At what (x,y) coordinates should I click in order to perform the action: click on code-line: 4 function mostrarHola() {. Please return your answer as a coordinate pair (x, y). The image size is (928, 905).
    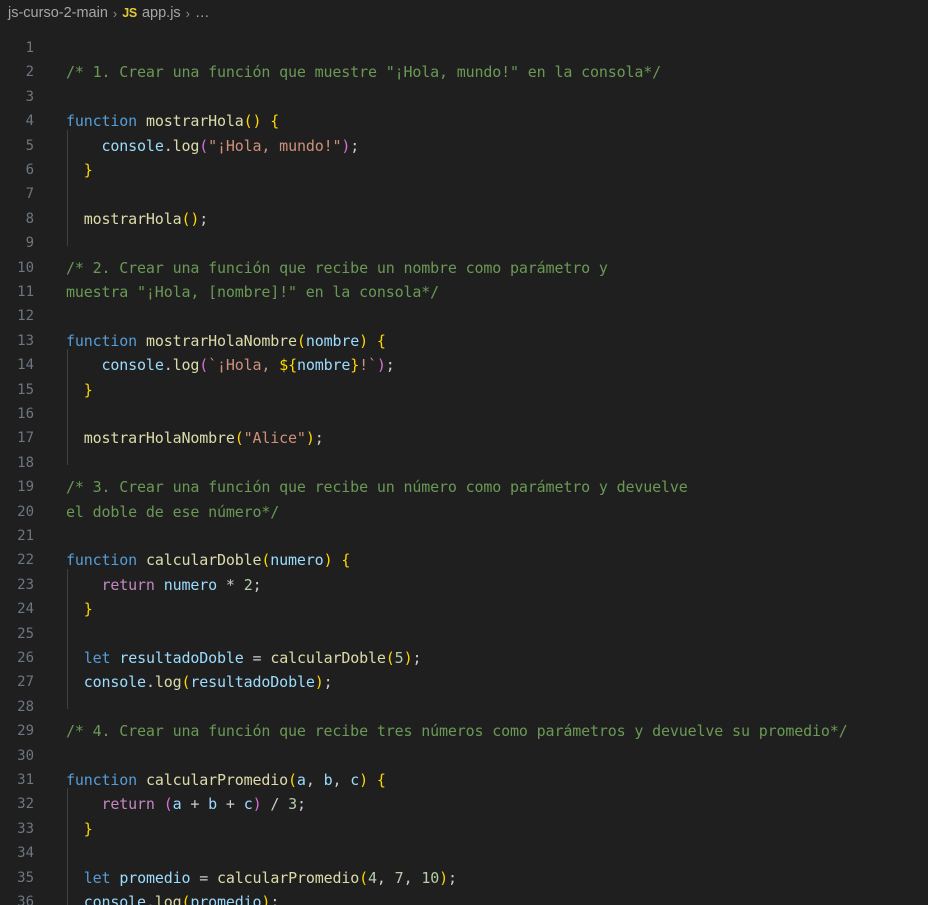
    Looking at the image, I should click on (464, 121).